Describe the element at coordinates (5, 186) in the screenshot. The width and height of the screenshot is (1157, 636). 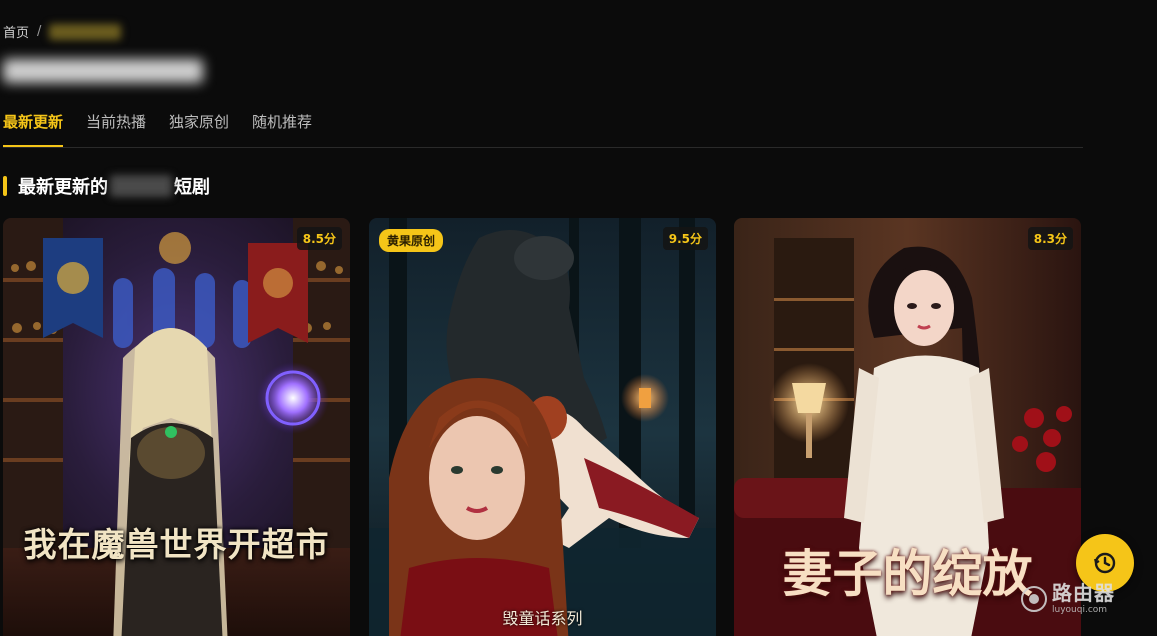
I see `section-accent-bar` at that location.